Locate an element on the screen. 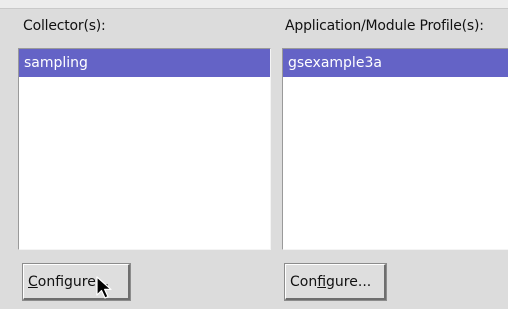  profile-item-gsexample3a: gsexample3a is located at coordinates (395, 63).